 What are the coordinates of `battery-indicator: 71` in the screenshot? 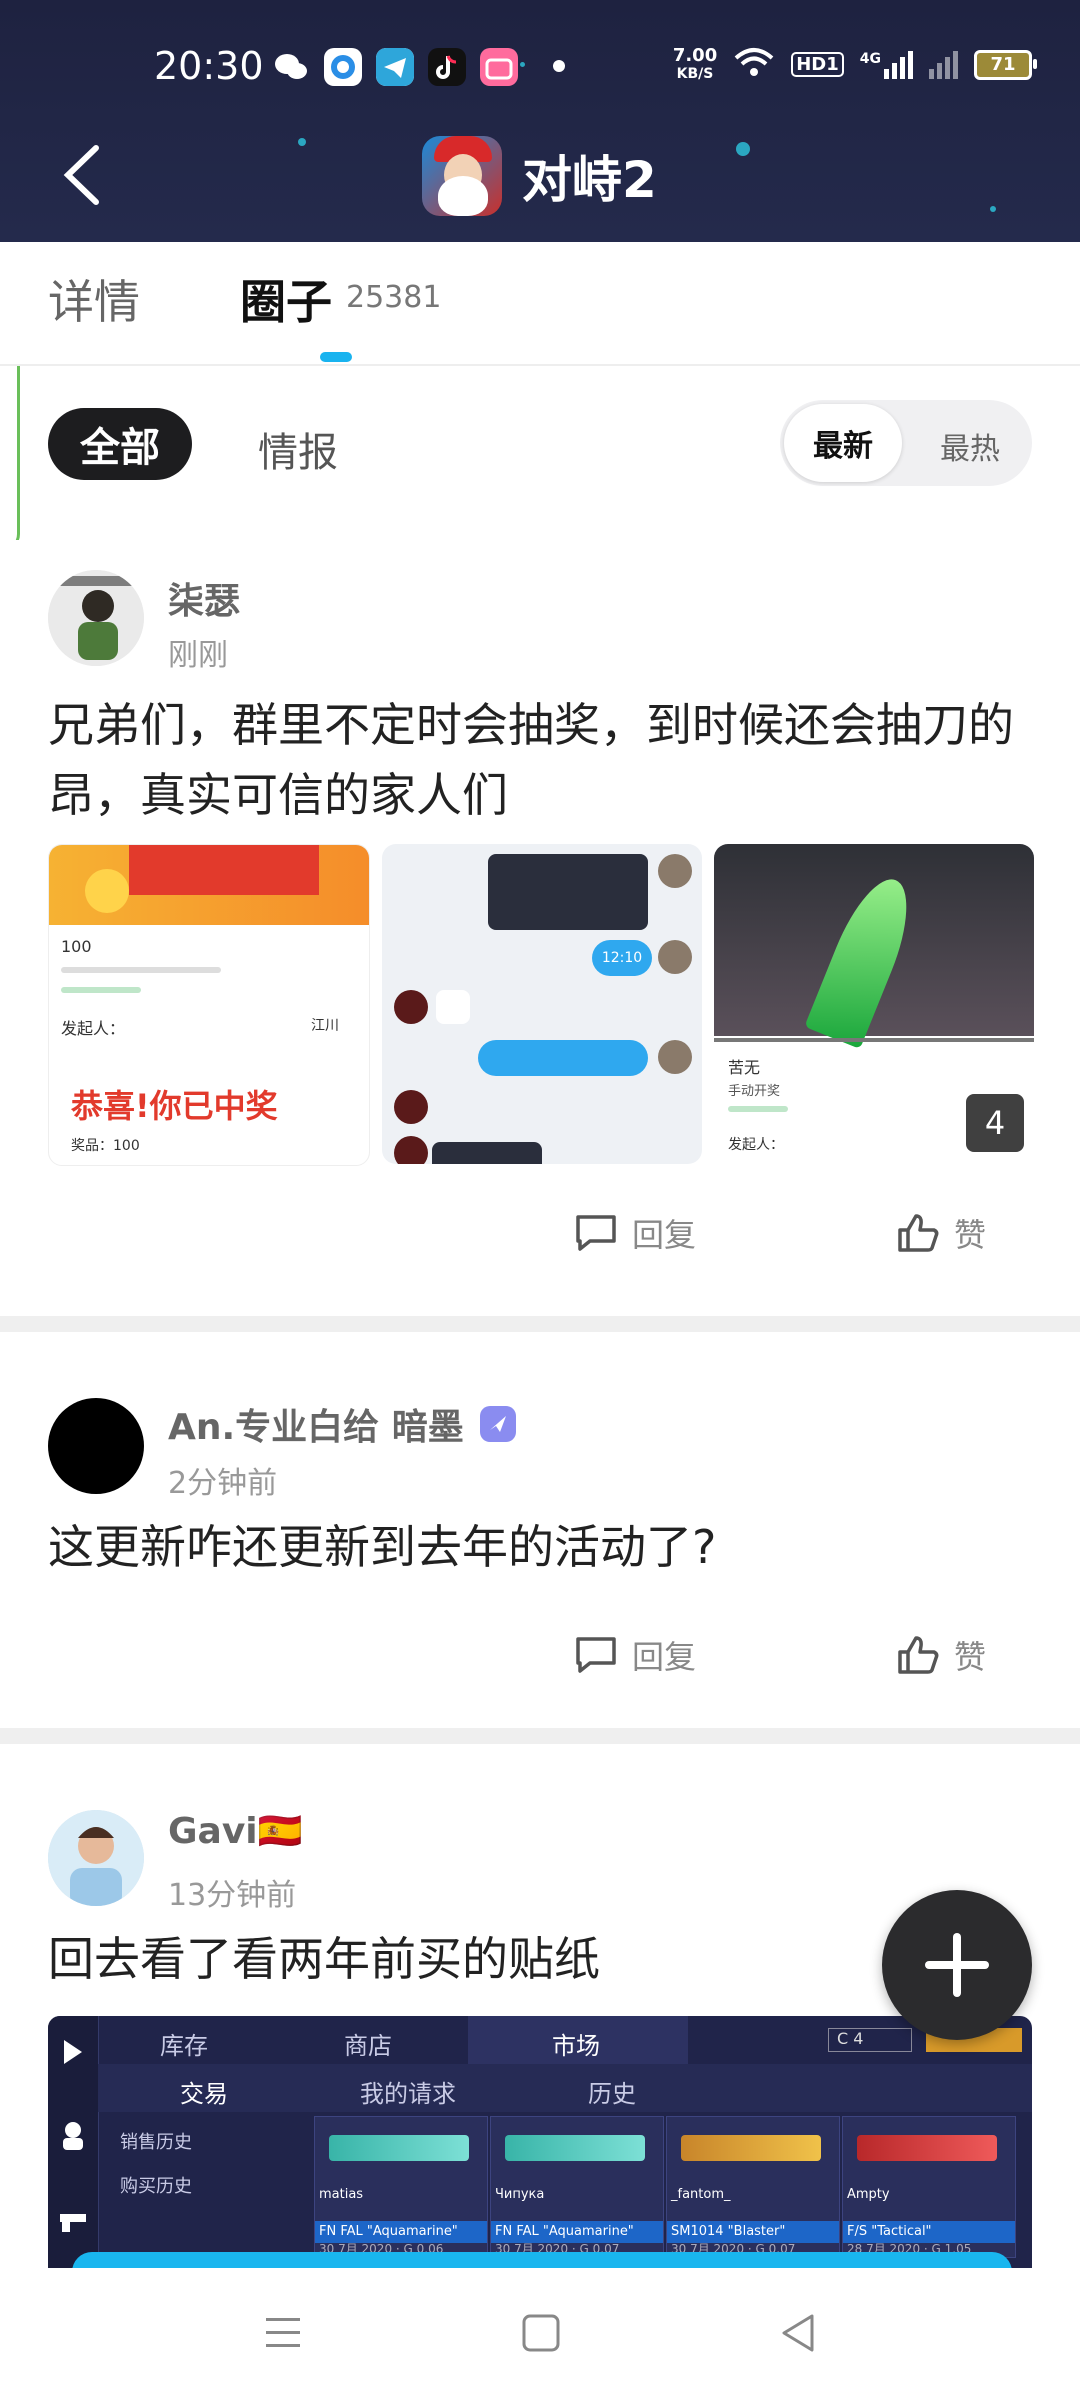 It's located at (1005, 64).